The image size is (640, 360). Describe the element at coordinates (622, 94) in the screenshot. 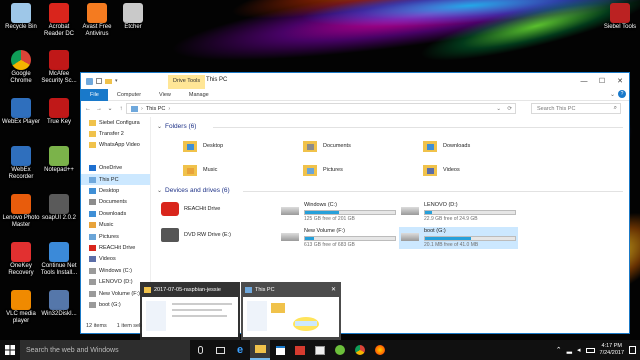

I see `help-icon: ?` at that location.